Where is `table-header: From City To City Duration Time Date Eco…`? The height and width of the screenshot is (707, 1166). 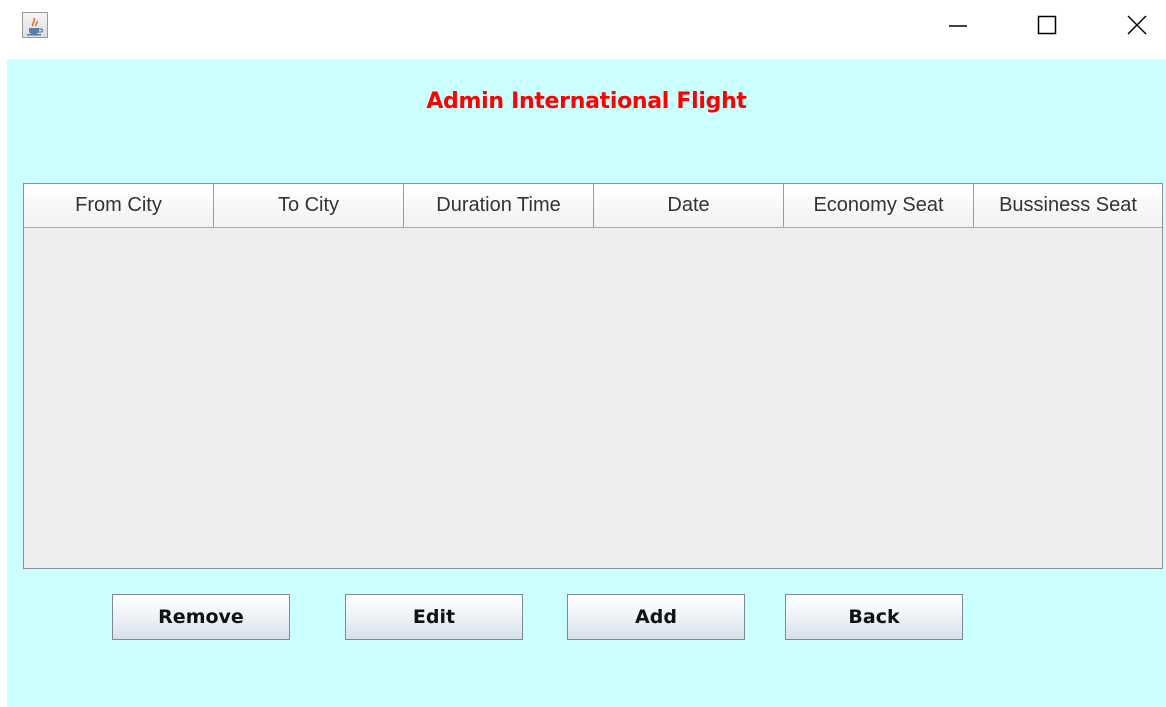
table-header: From City To City Duration Time Date Eco… is located at coordinates (593, 206).